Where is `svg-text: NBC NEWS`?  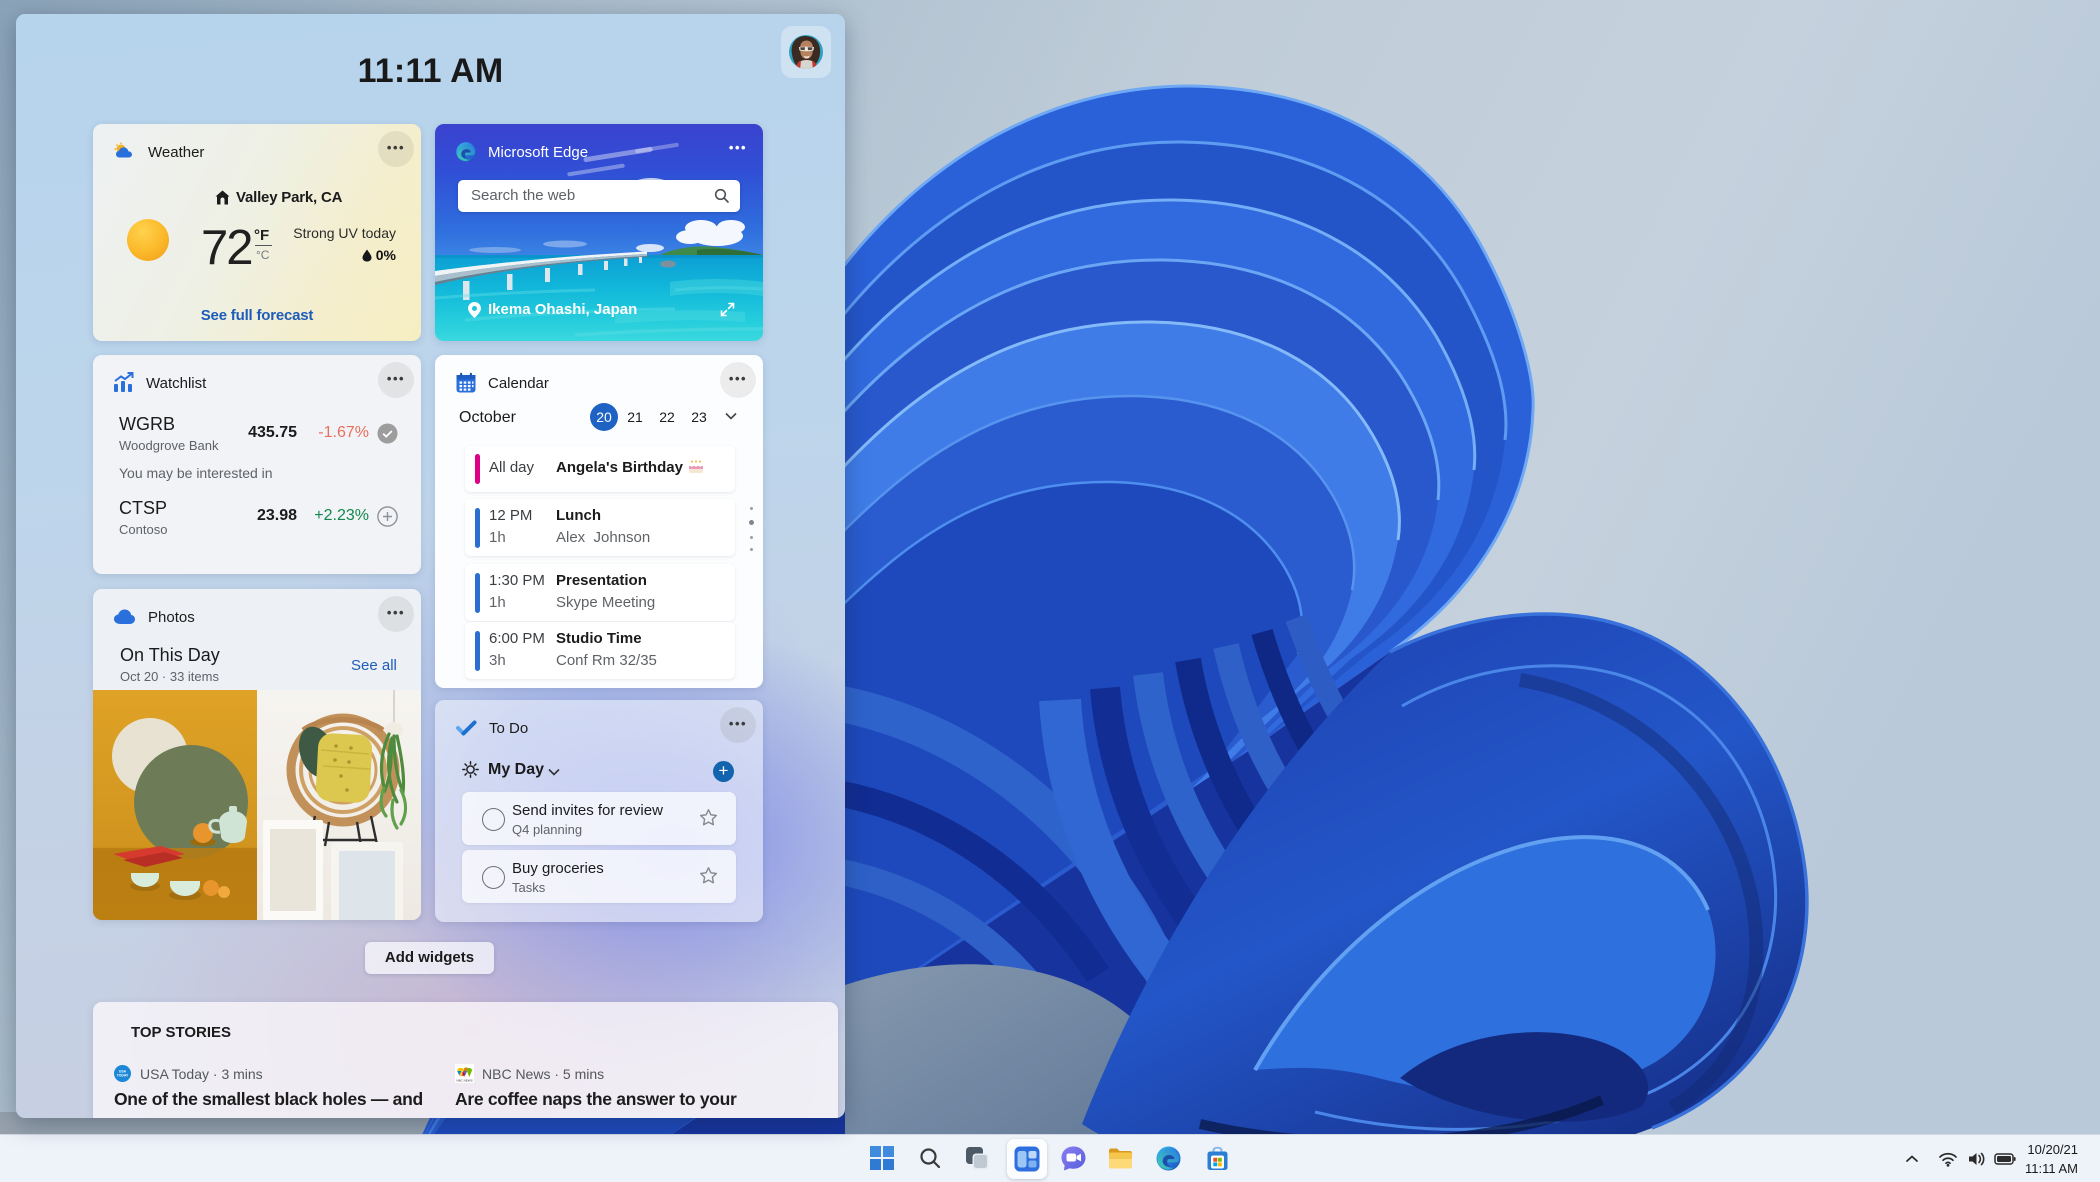 svg-text: NBC NEWS is located at coordinates (464, 1081).